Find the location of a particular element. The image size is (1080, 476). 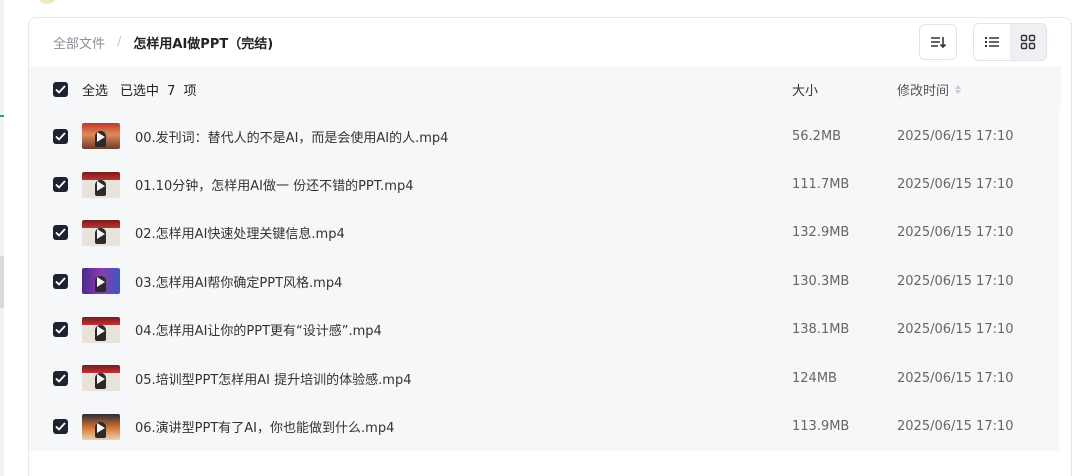

file-size: 56.2MB is located at coordinates (817, 136).